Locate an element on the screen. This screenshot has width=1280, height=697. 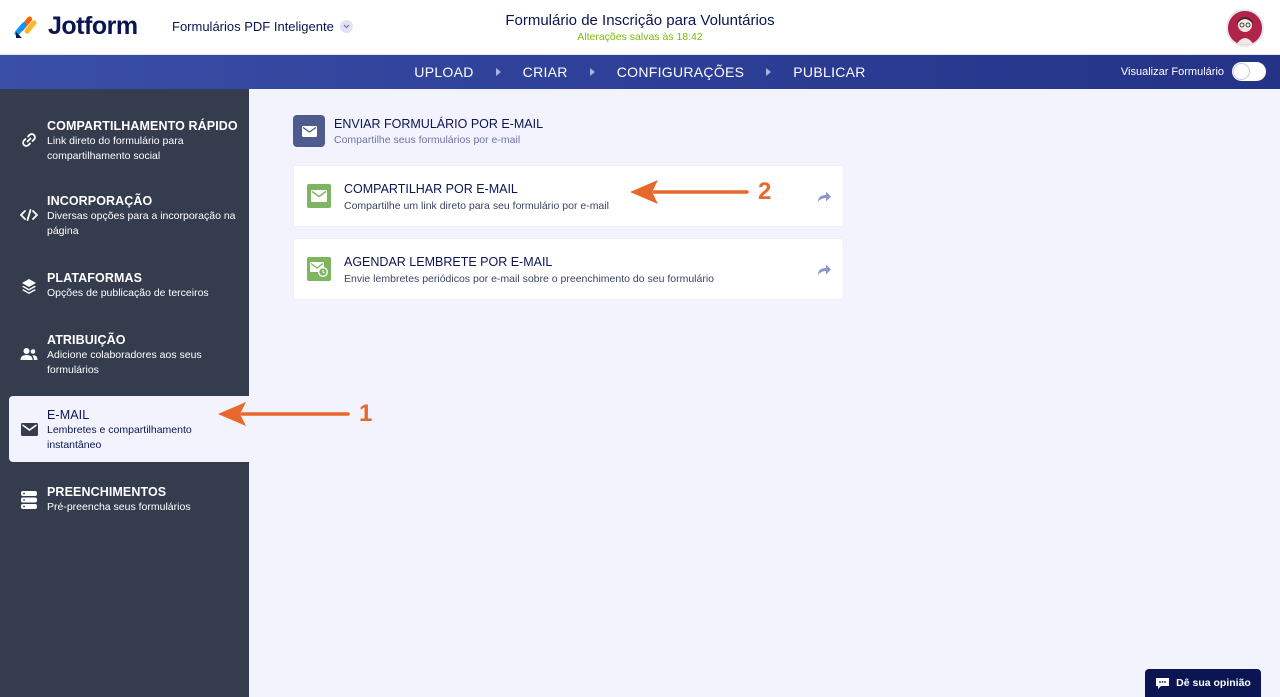
database-icon is located at coordinates (29, 500).